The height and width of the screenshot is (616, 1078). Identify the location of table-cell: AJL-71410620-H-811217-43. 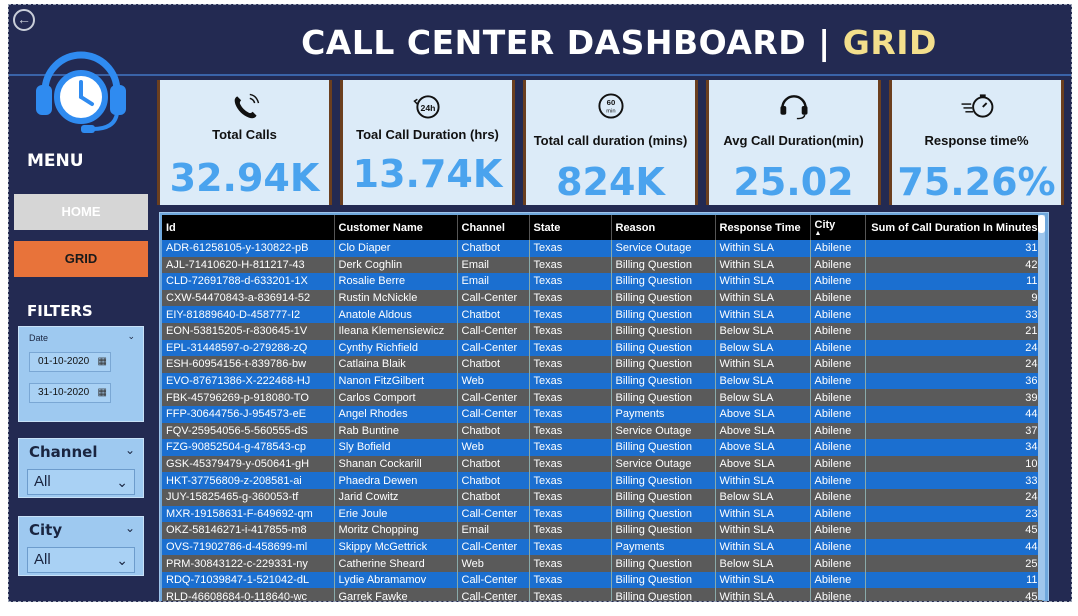
(248, 265).